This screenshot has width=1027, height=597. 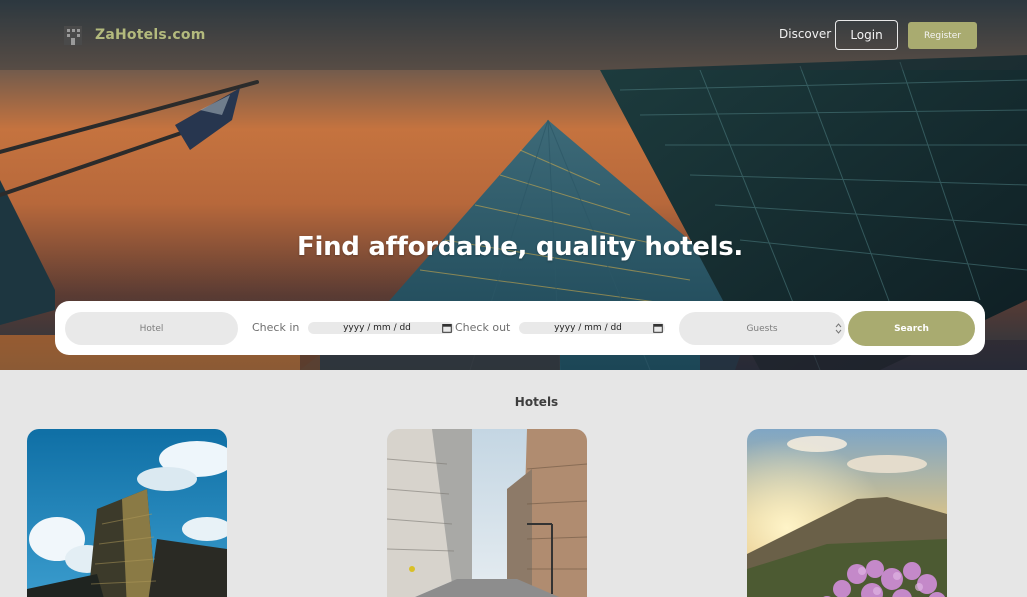 I want to click on check-out-value: yyyy / mm / dd, so click(x=588, y=328).